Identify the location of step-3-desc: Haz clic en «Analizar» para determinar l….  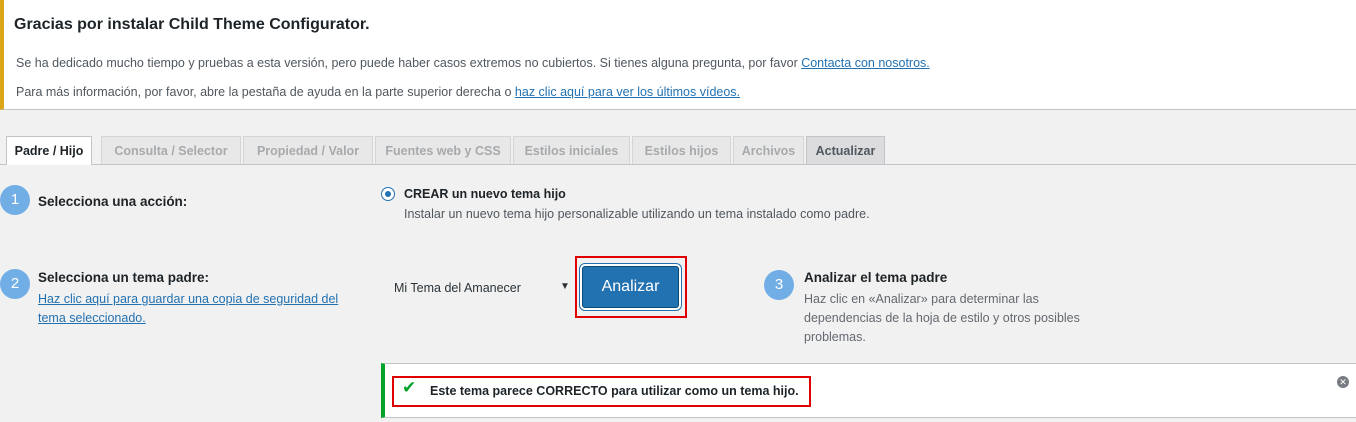
(942, 318).